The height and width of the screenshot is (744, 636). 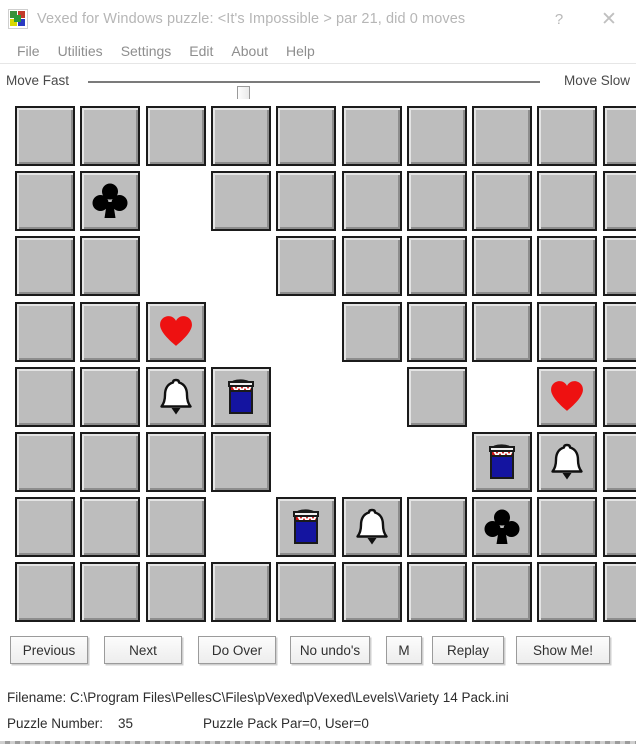 What do you see at coordinates (249, 51) in the screenshot?
I see `menu-item-about: About` at bounding box center [249, 51].